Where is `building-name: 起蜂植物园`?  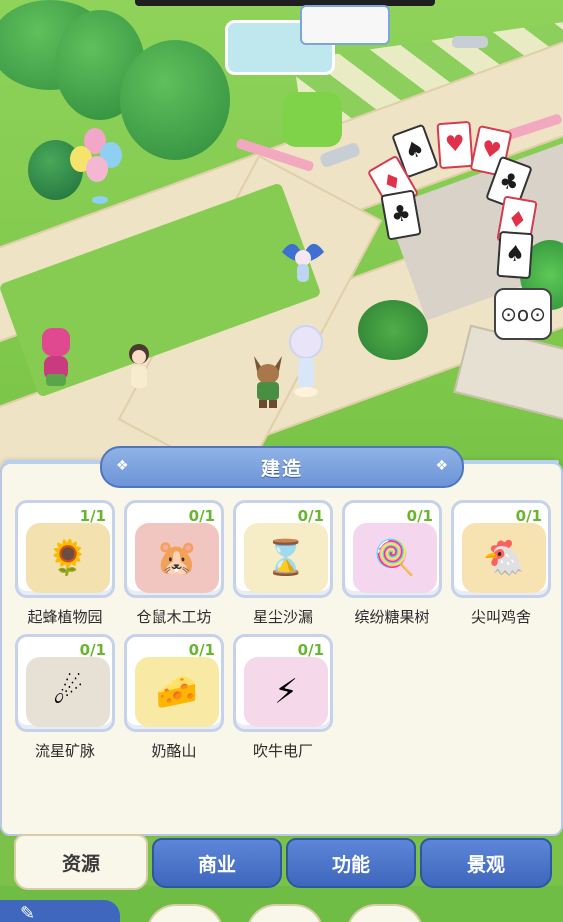 building-name: 起蜂植物园 is located at coordinates (65, 617).